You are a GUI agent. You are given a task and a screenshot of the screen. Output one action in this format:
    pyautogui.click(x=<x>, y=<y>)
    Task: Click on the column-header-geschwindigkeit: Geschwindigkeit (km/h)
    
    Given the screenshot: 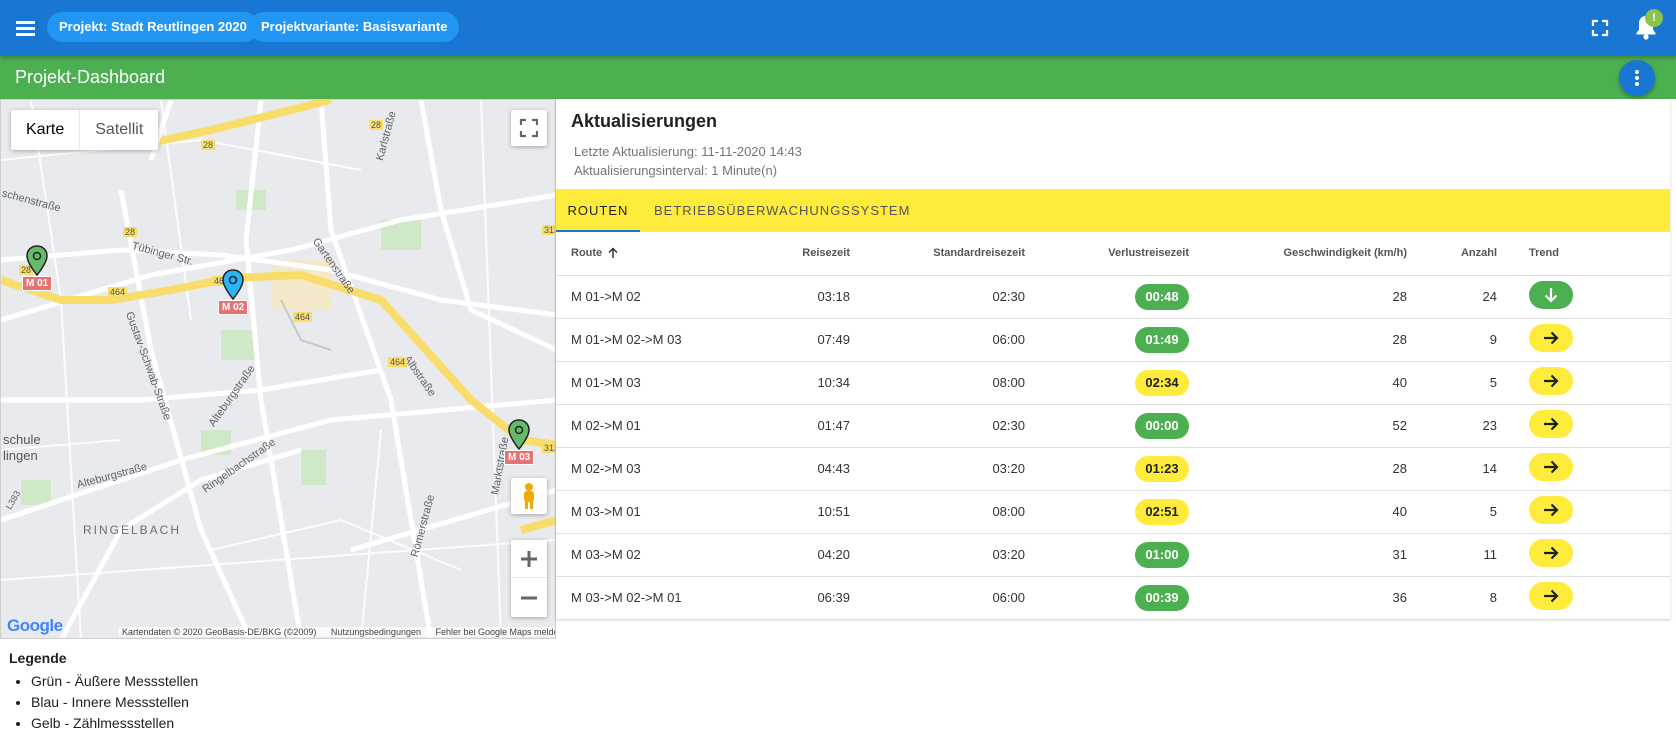 What is the action you would take?
    pyautogui.click(x=1314, y=254)
    